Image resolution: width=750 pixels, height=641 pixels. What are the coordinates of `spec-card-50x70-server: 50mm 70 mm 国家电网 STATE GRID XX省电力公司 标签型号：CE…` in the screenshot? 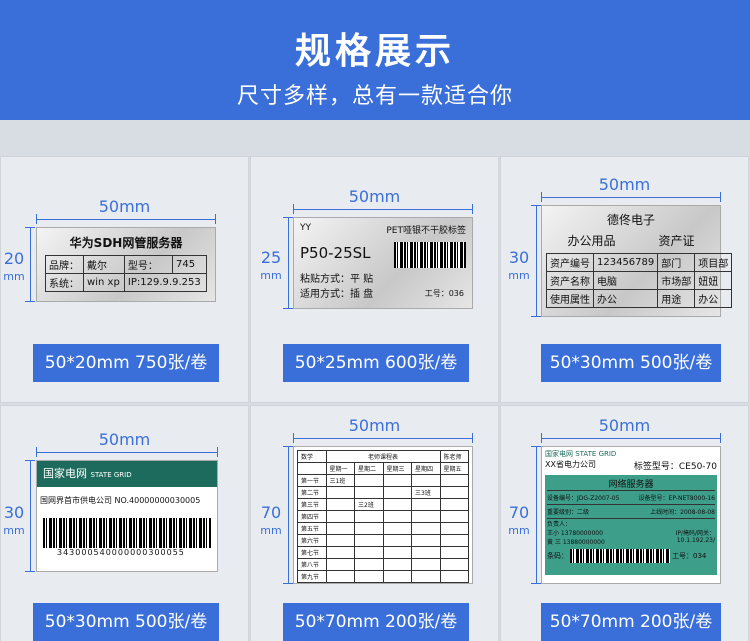 It's located at (624, 523).